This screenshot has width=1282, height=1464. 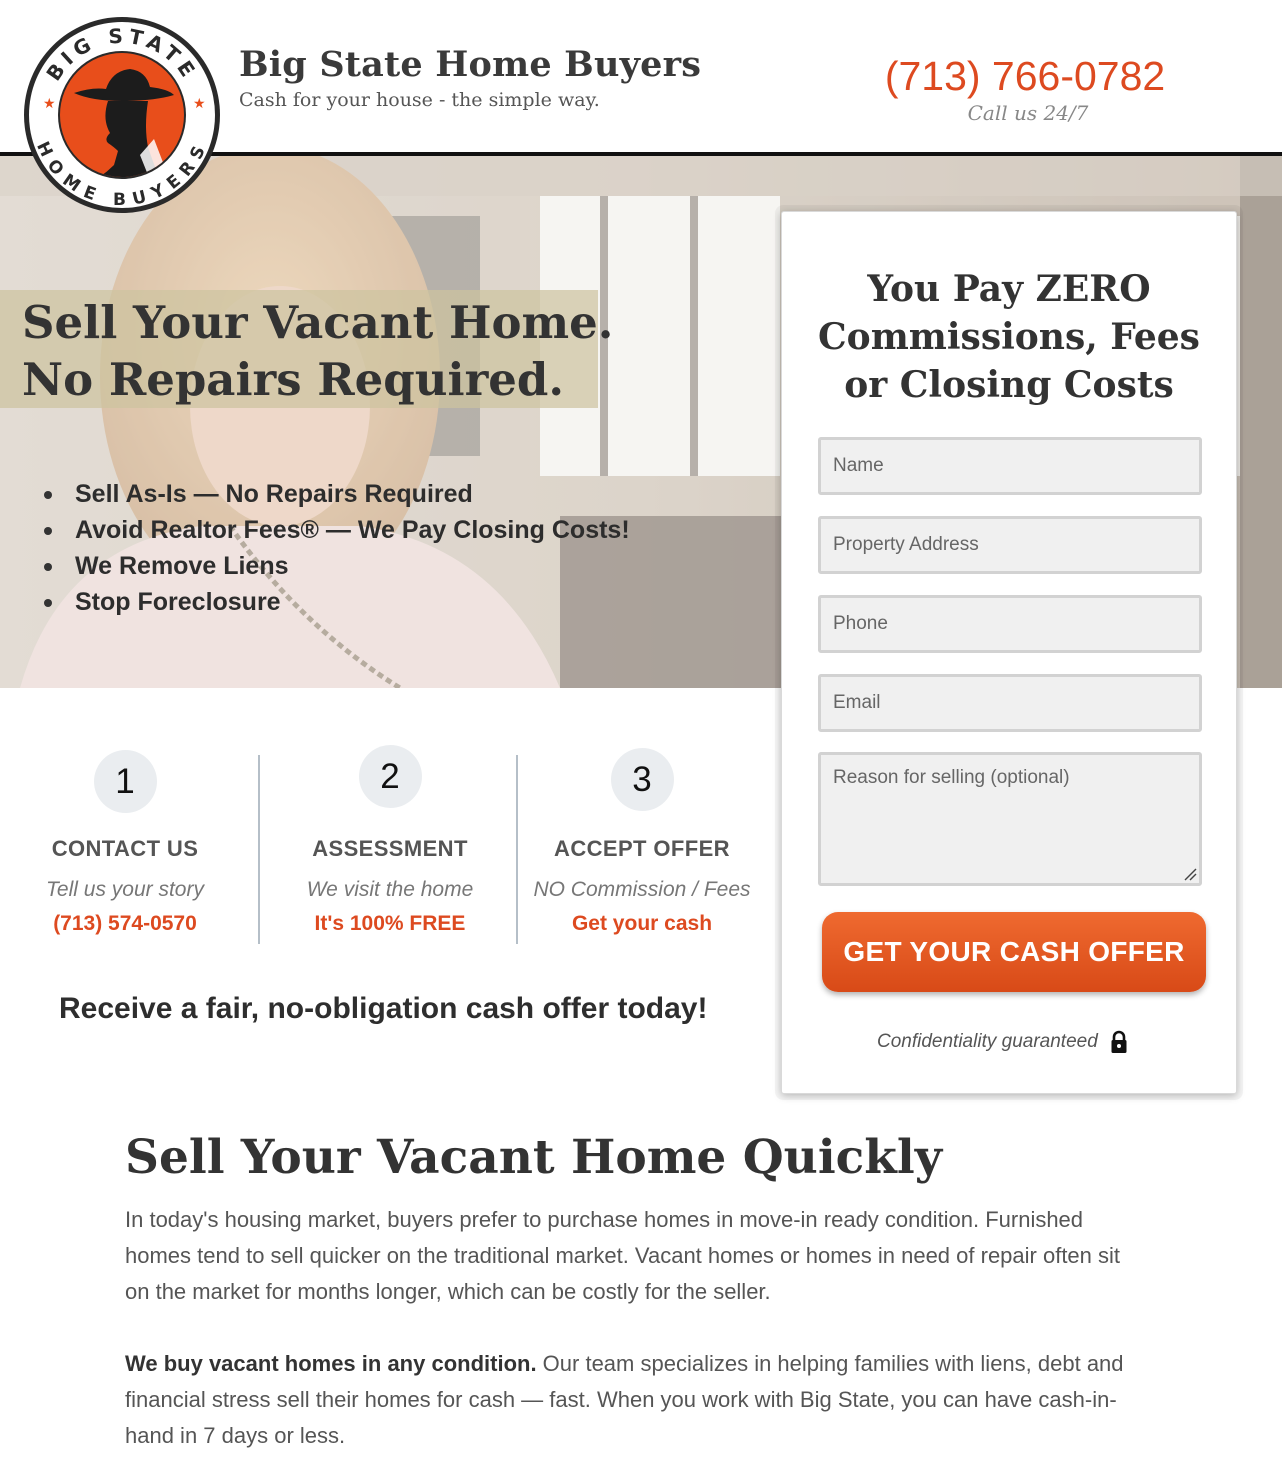 I want to click on step-free-note: It's 100% FREE, so click(x=390, y=923).